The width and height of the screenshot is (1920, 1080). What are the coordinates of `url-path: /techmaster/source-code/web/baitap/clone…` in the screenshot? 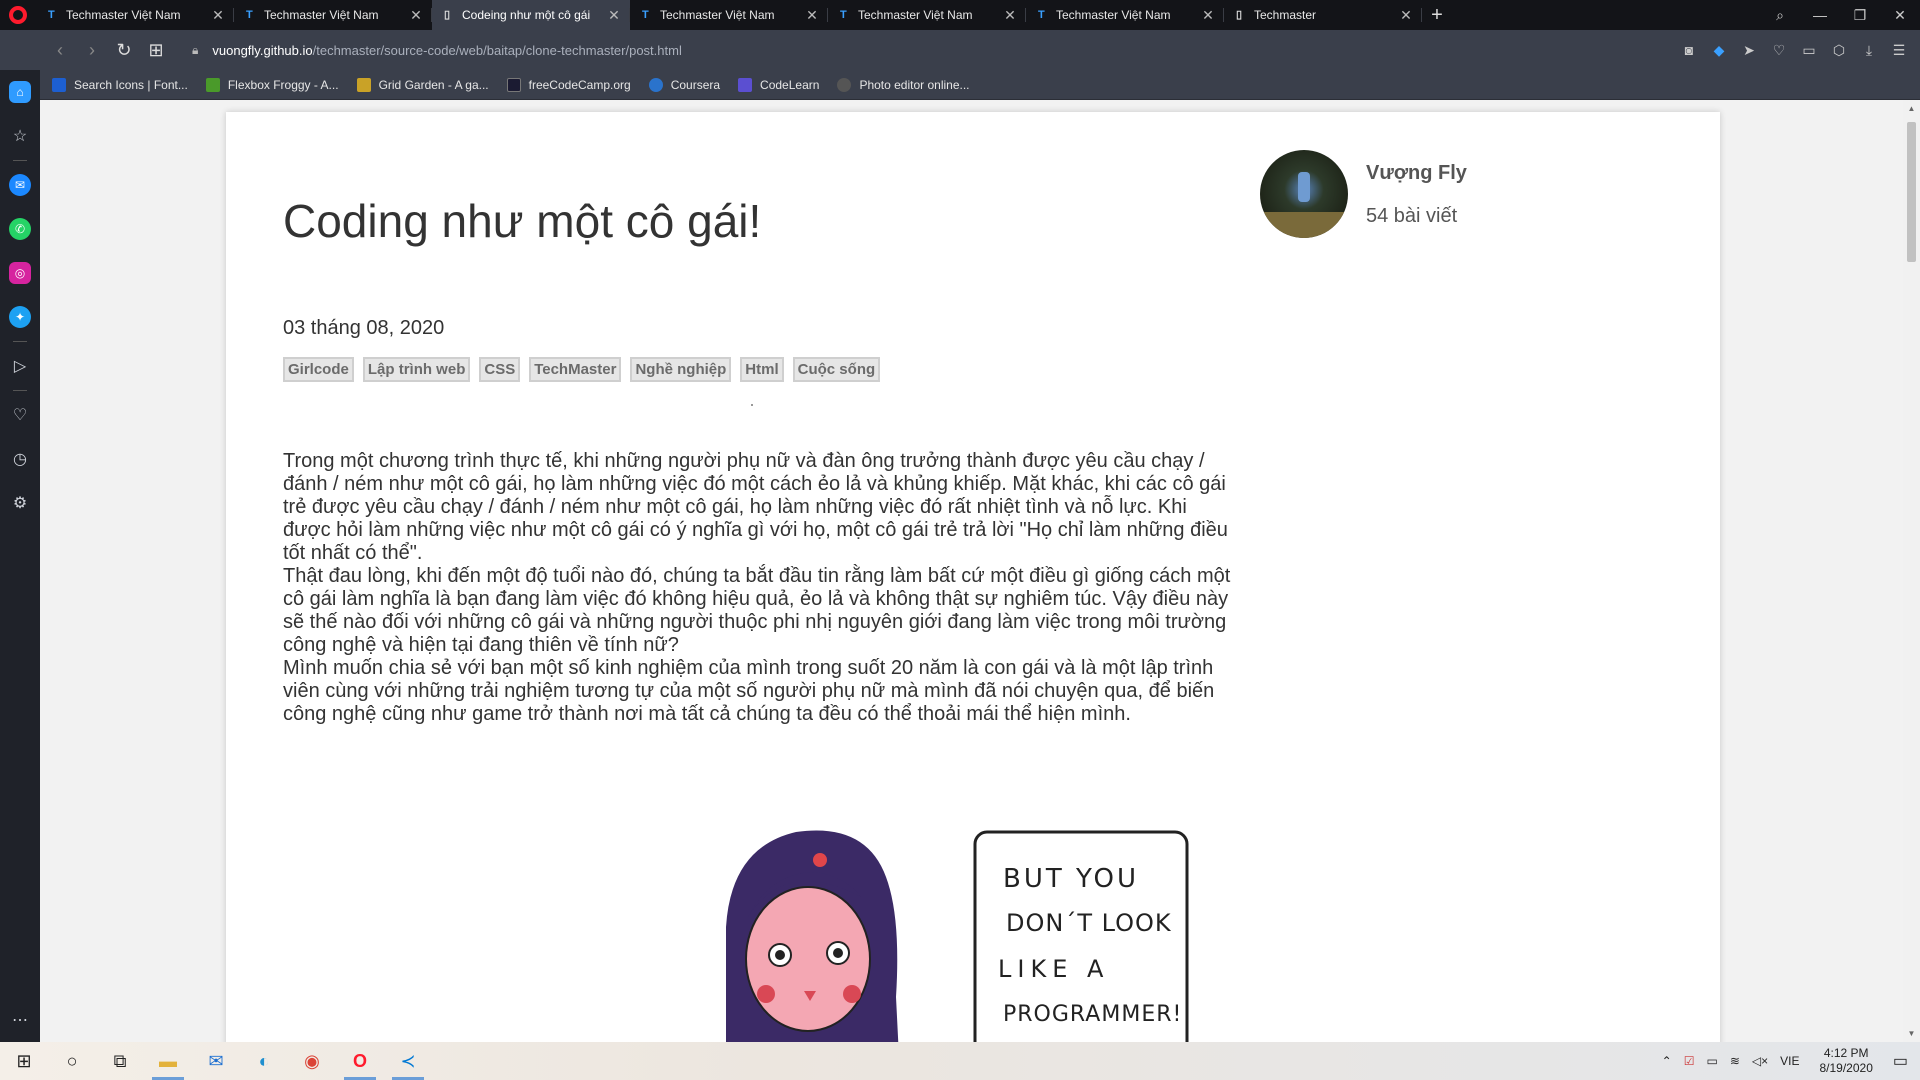 It's located at (497, 50).